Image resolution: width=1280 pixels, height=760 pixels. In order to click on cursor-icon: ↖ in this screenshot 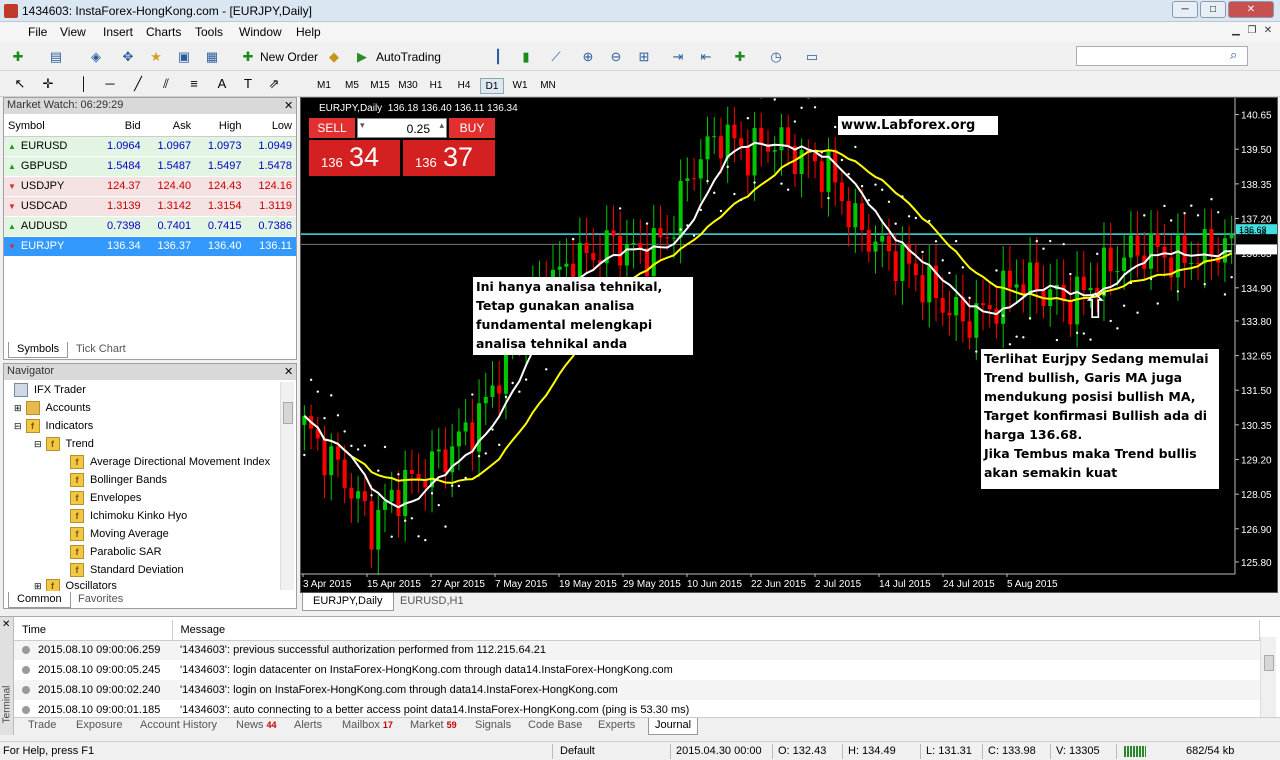, I will do `click(20, 84)`.